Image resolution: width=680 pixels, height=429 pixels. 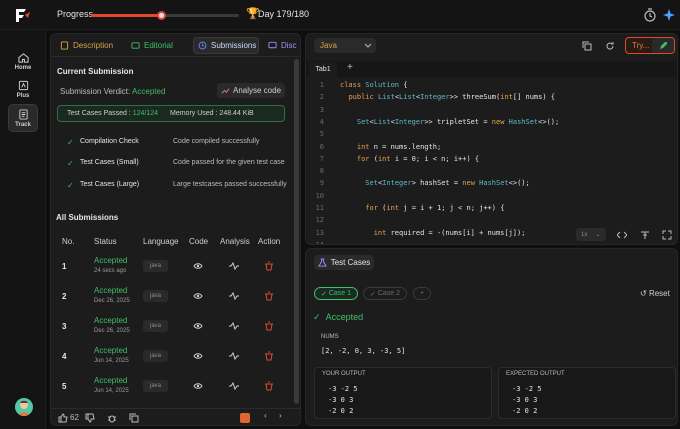 I want to click on line-number: 12, so click(x=319, y=220).